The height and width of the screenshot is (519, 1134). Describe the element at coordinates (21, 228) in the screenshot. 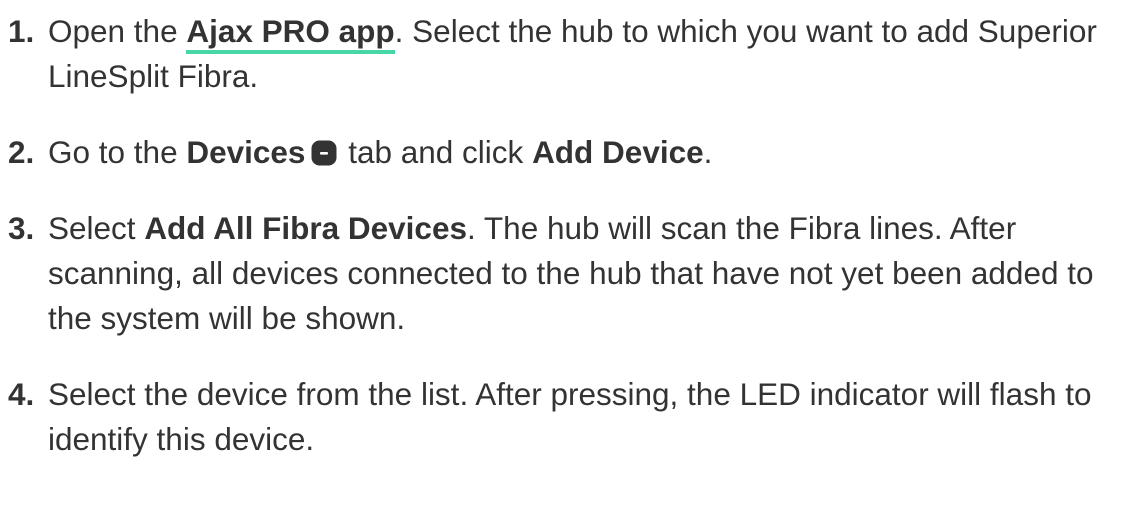

I see `step-number: 3.` at that location.